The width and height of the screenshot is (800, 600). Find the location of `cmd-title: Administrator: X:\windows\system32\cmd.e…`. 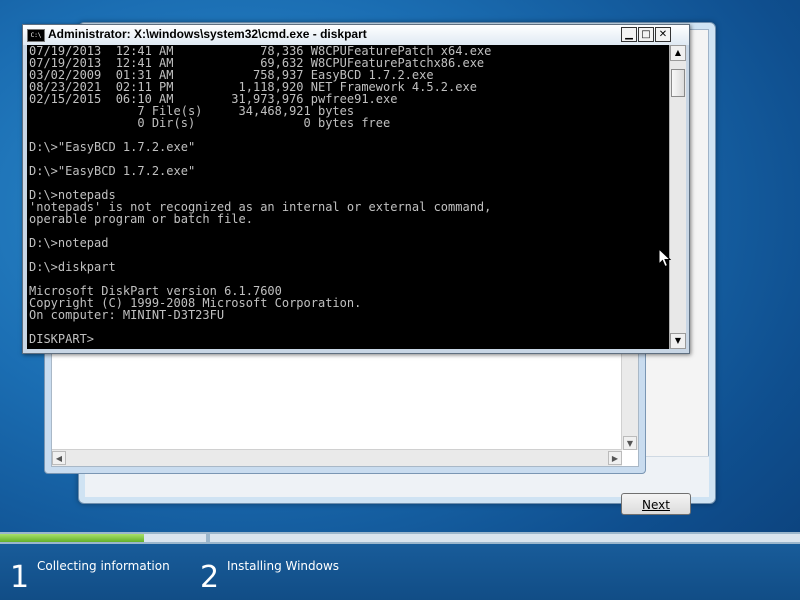

cmd-title: Administrator: X:\windows\system32\cmd.e… is located at coordinates (207, 34).